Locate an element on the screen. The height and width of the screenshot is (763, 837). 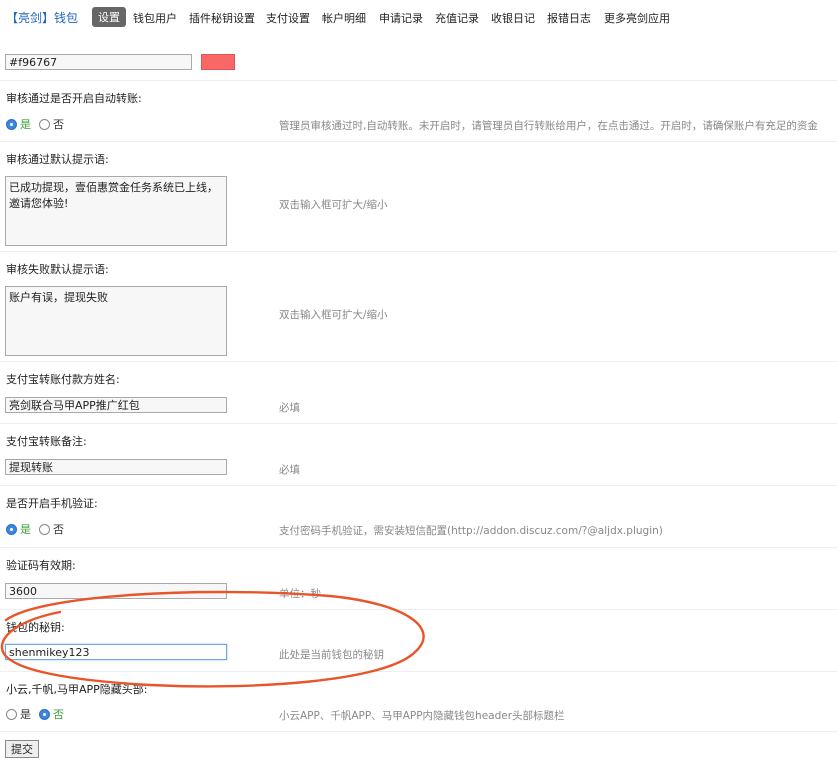
phone-verify-yes-label: 是 is located at coordinates (25, 529).